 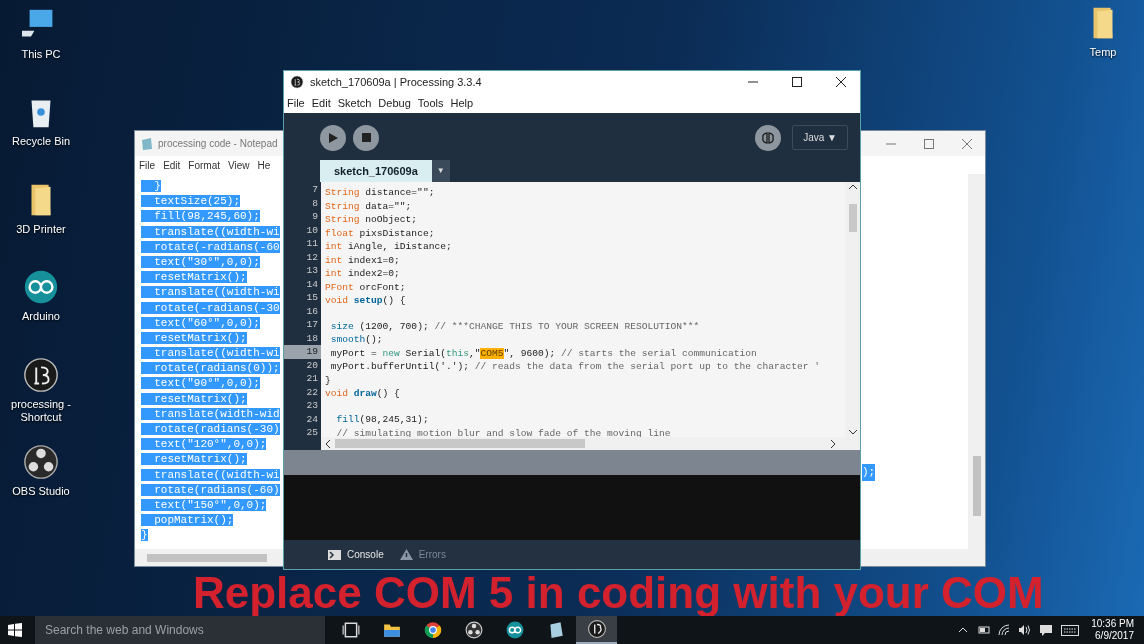 What do you see at coordinates (41, 54) in the screenshot?
I see `desktop-icon-label: This PC` at bounding box center [41, 54].